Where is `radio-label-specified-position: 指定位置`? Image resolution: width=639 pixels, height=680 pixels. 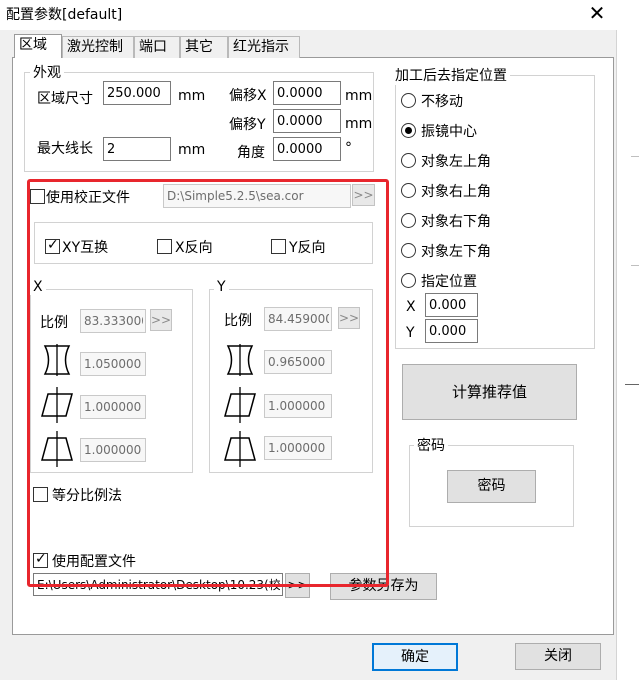
radio-label-specified-position: 指定位置 is located at coordinates (449, 282).